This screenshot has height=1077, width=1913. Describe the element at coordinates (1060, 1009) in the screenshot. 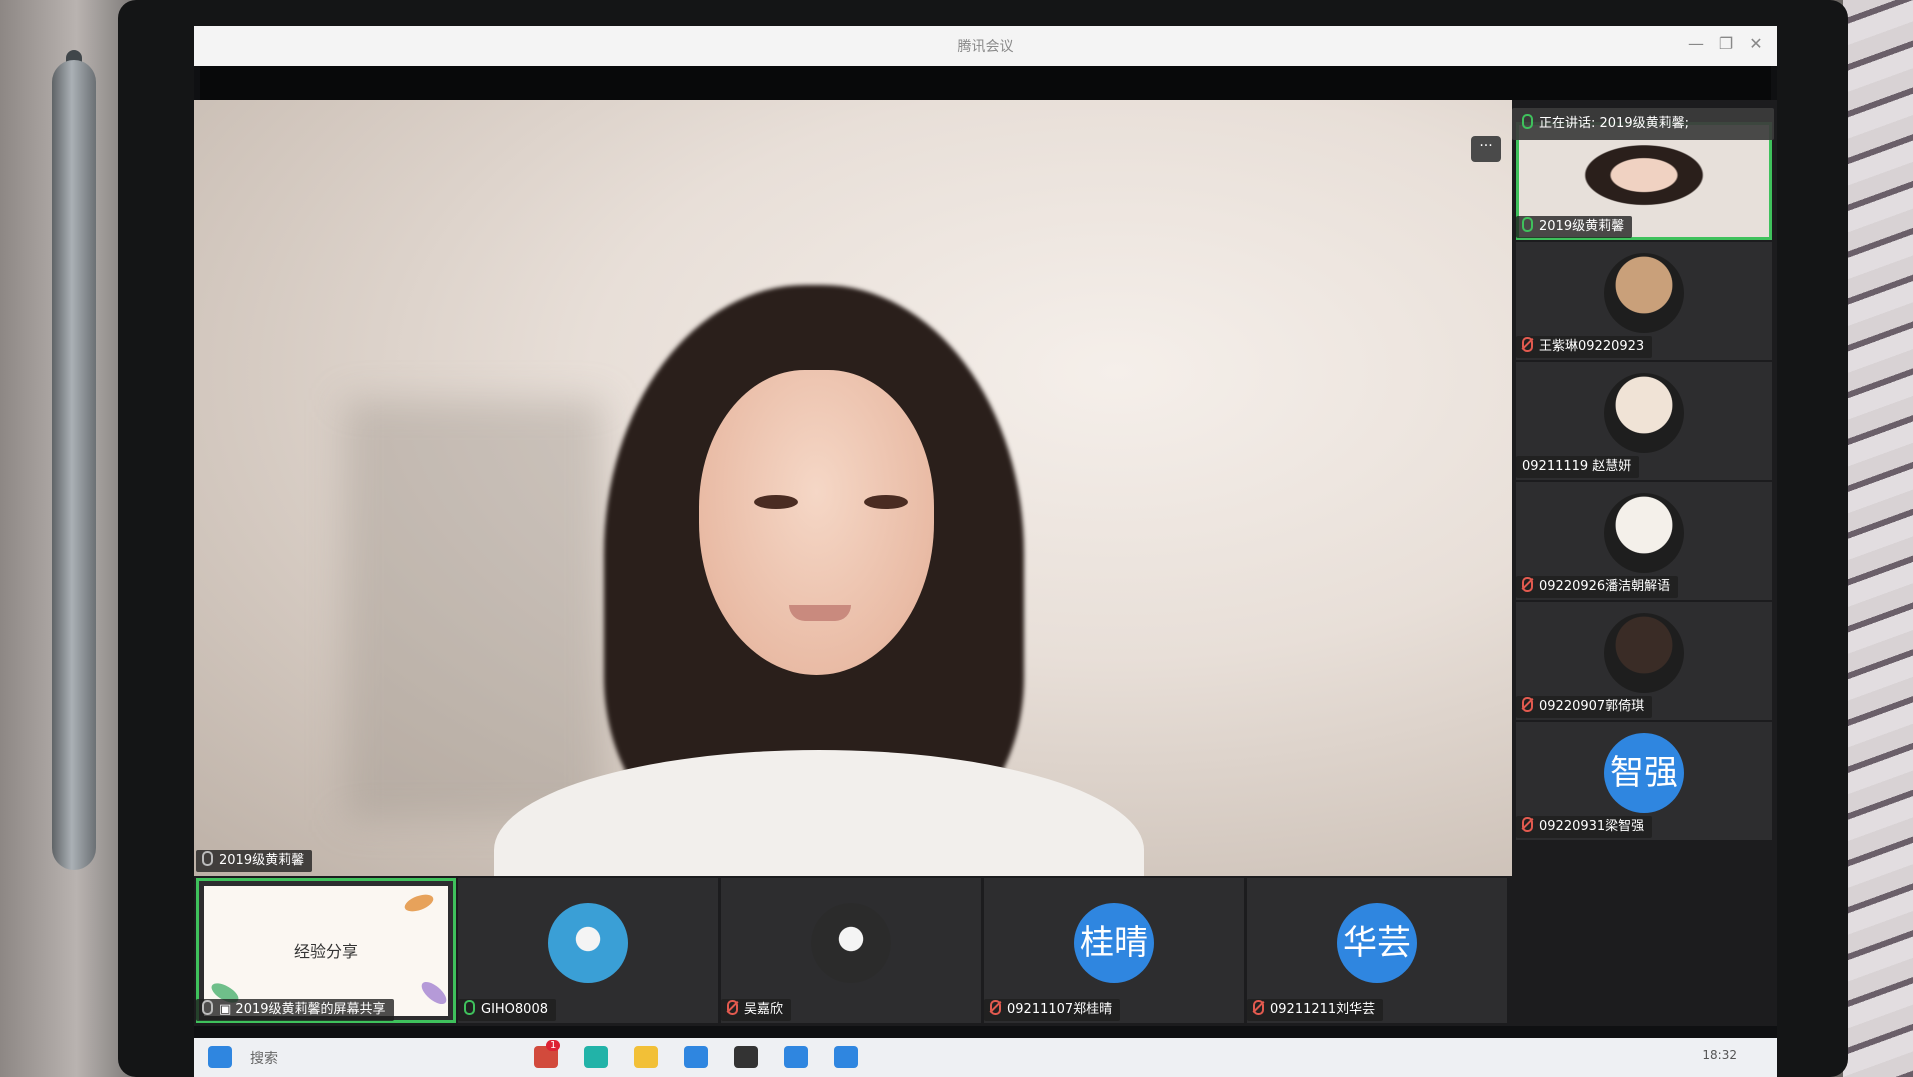

I see `participant-name: 09211107郑桂晴` at that location.